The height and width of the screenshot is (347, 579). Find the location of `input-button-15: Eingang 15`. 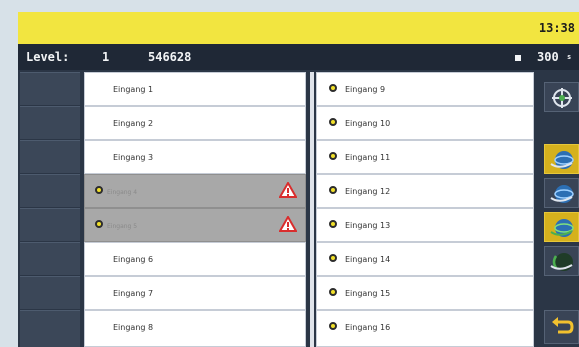

input-button-15: Eingang 15 is located at coordinates (425, 293).